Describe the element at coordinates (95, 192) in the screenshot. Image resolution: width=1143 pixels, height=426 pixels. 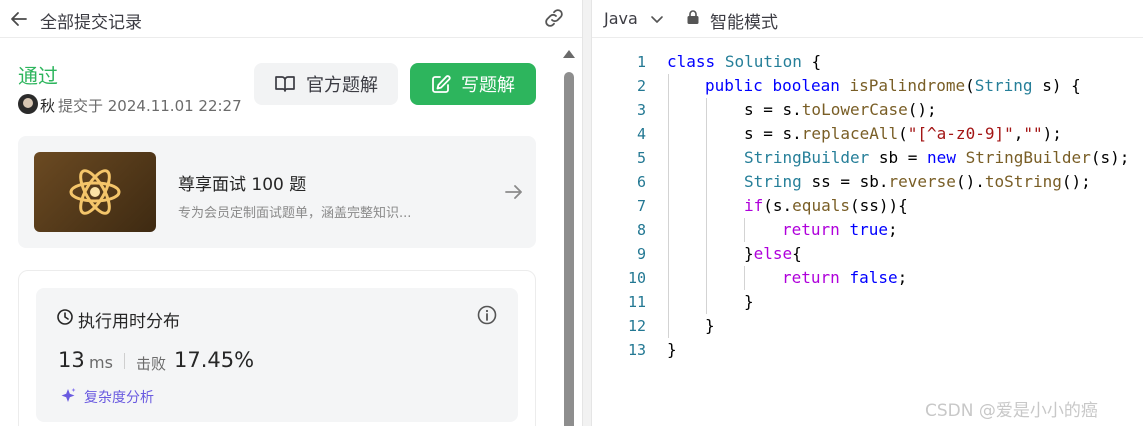
I see `atom-emblem-image` at that location.